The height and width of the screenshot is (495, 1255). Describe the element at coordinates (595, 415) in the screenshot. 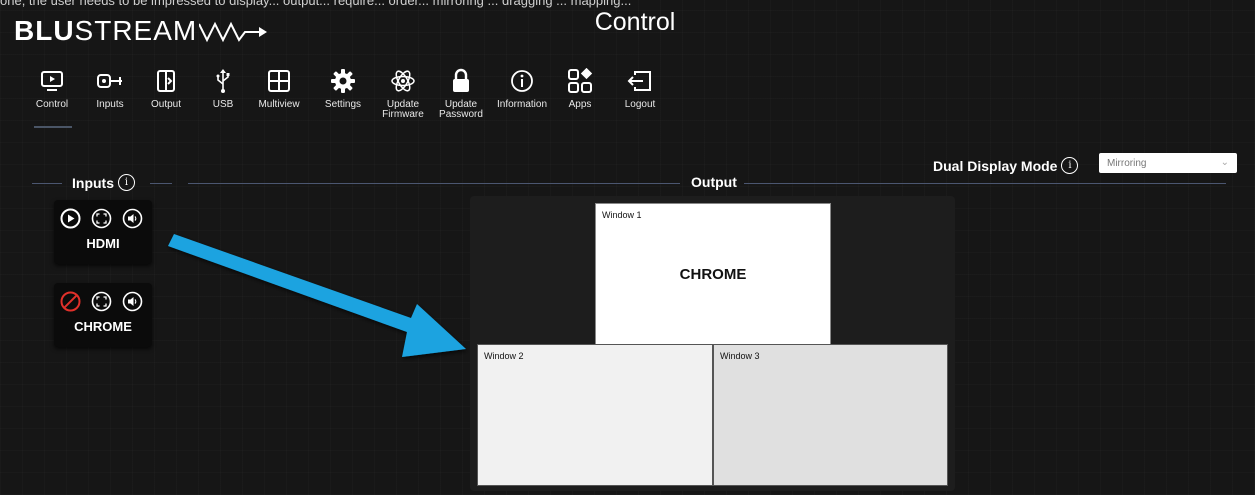

I see `window-2: Window 2` at that location.